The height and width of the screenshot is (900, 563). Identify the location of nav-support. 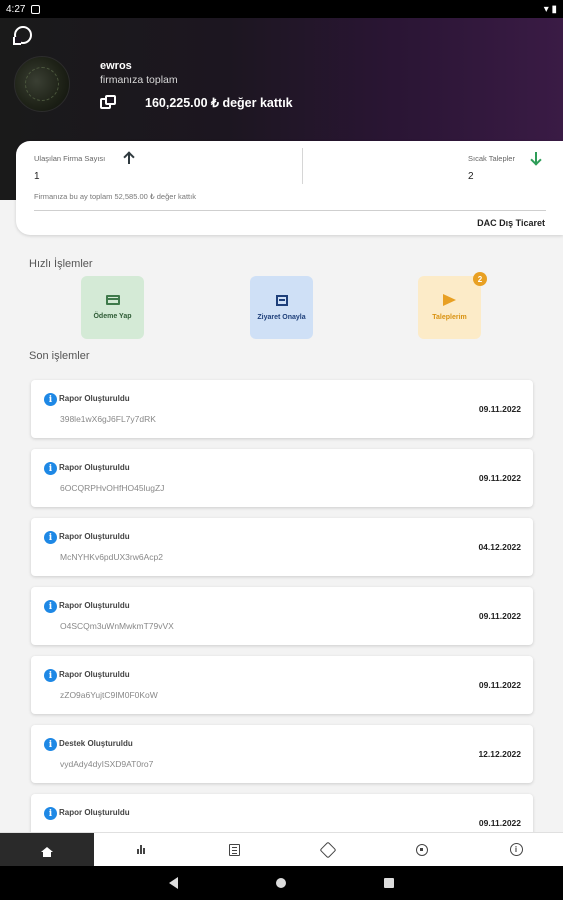
(422, 849).